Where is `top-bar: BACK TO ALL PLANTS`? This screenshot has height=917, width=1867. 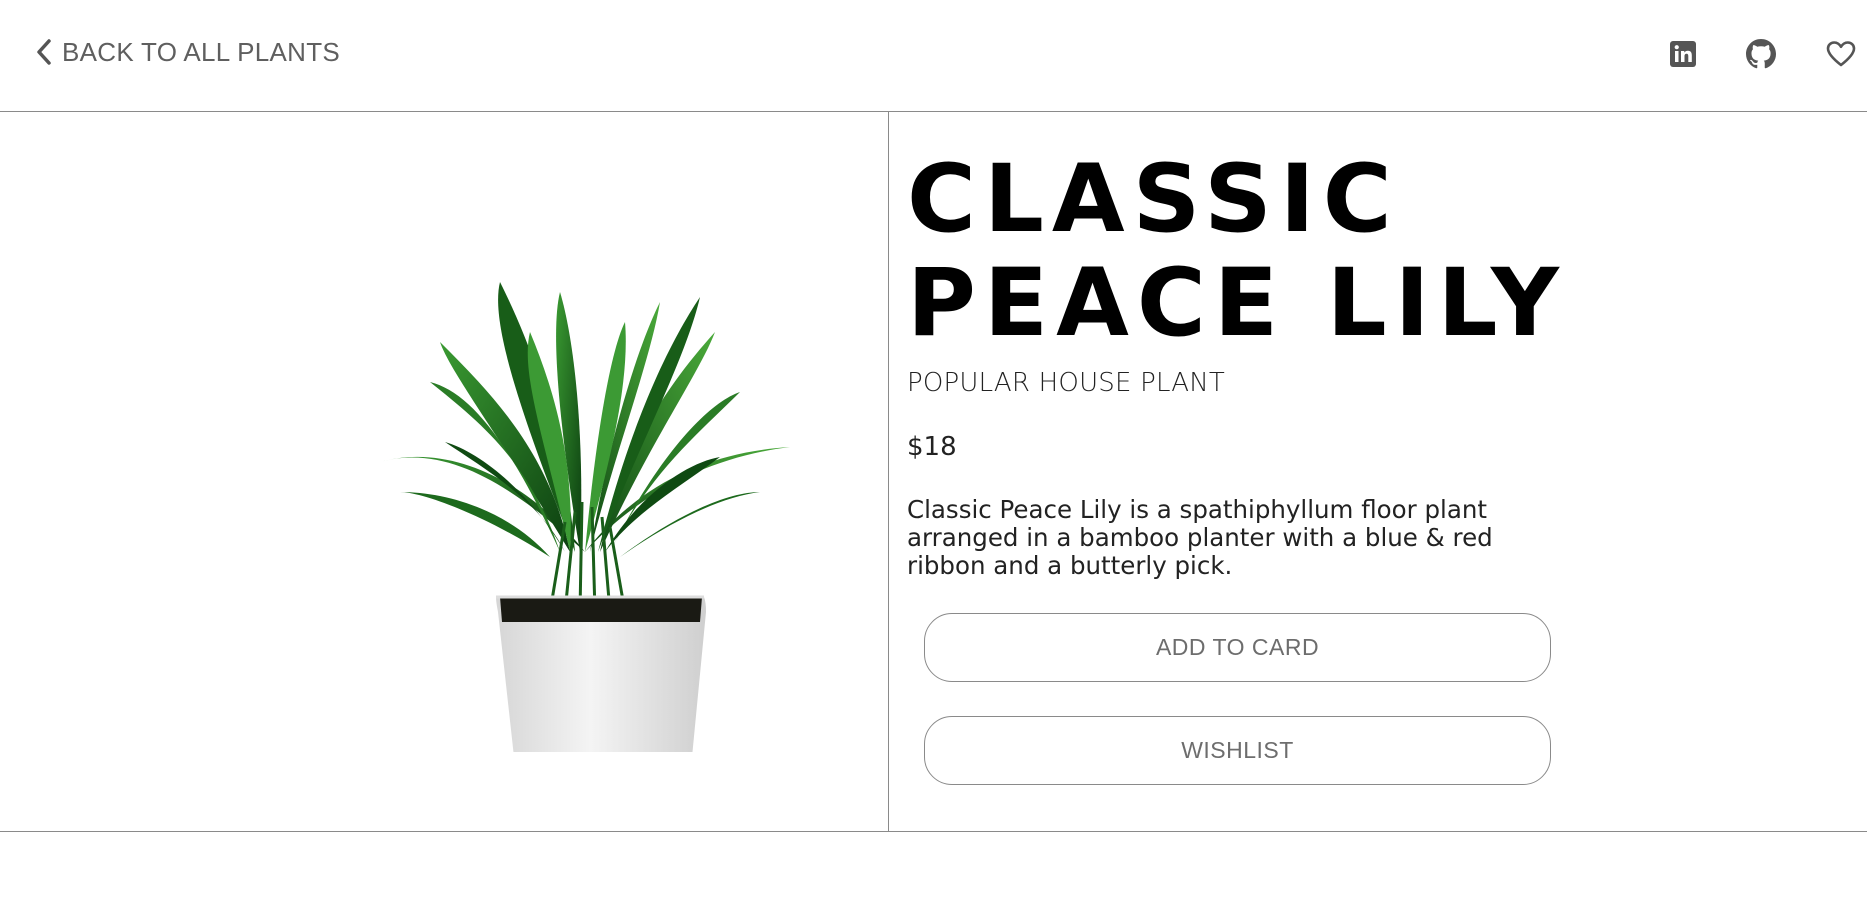 top-bar: BACK TO ALL PLANTS is located at coordinates (933, 56).